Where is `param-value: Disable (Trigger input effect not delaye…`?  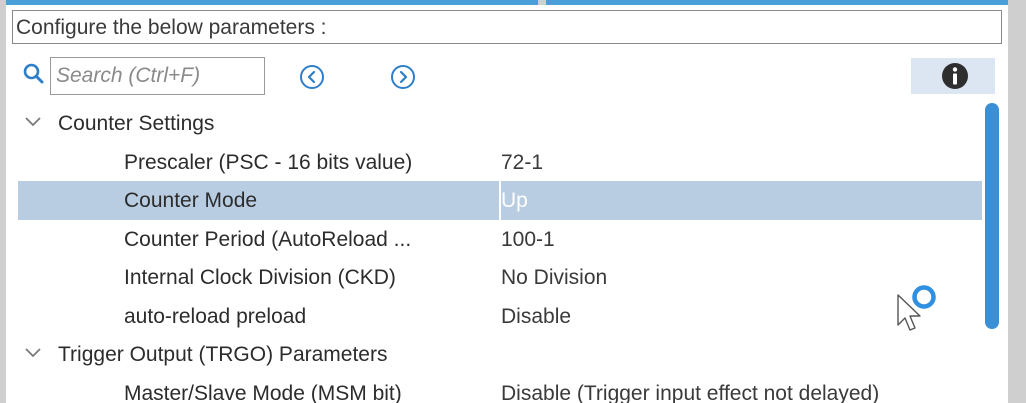
param-value: Disable (Trigger input effect not delaye… is located at coordinates (690, 392).